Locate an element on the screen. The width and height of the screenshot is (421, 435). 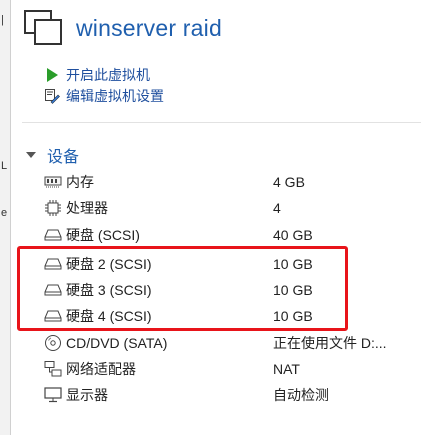
vm-title: winserver raid is located at coordinates (149, 27).